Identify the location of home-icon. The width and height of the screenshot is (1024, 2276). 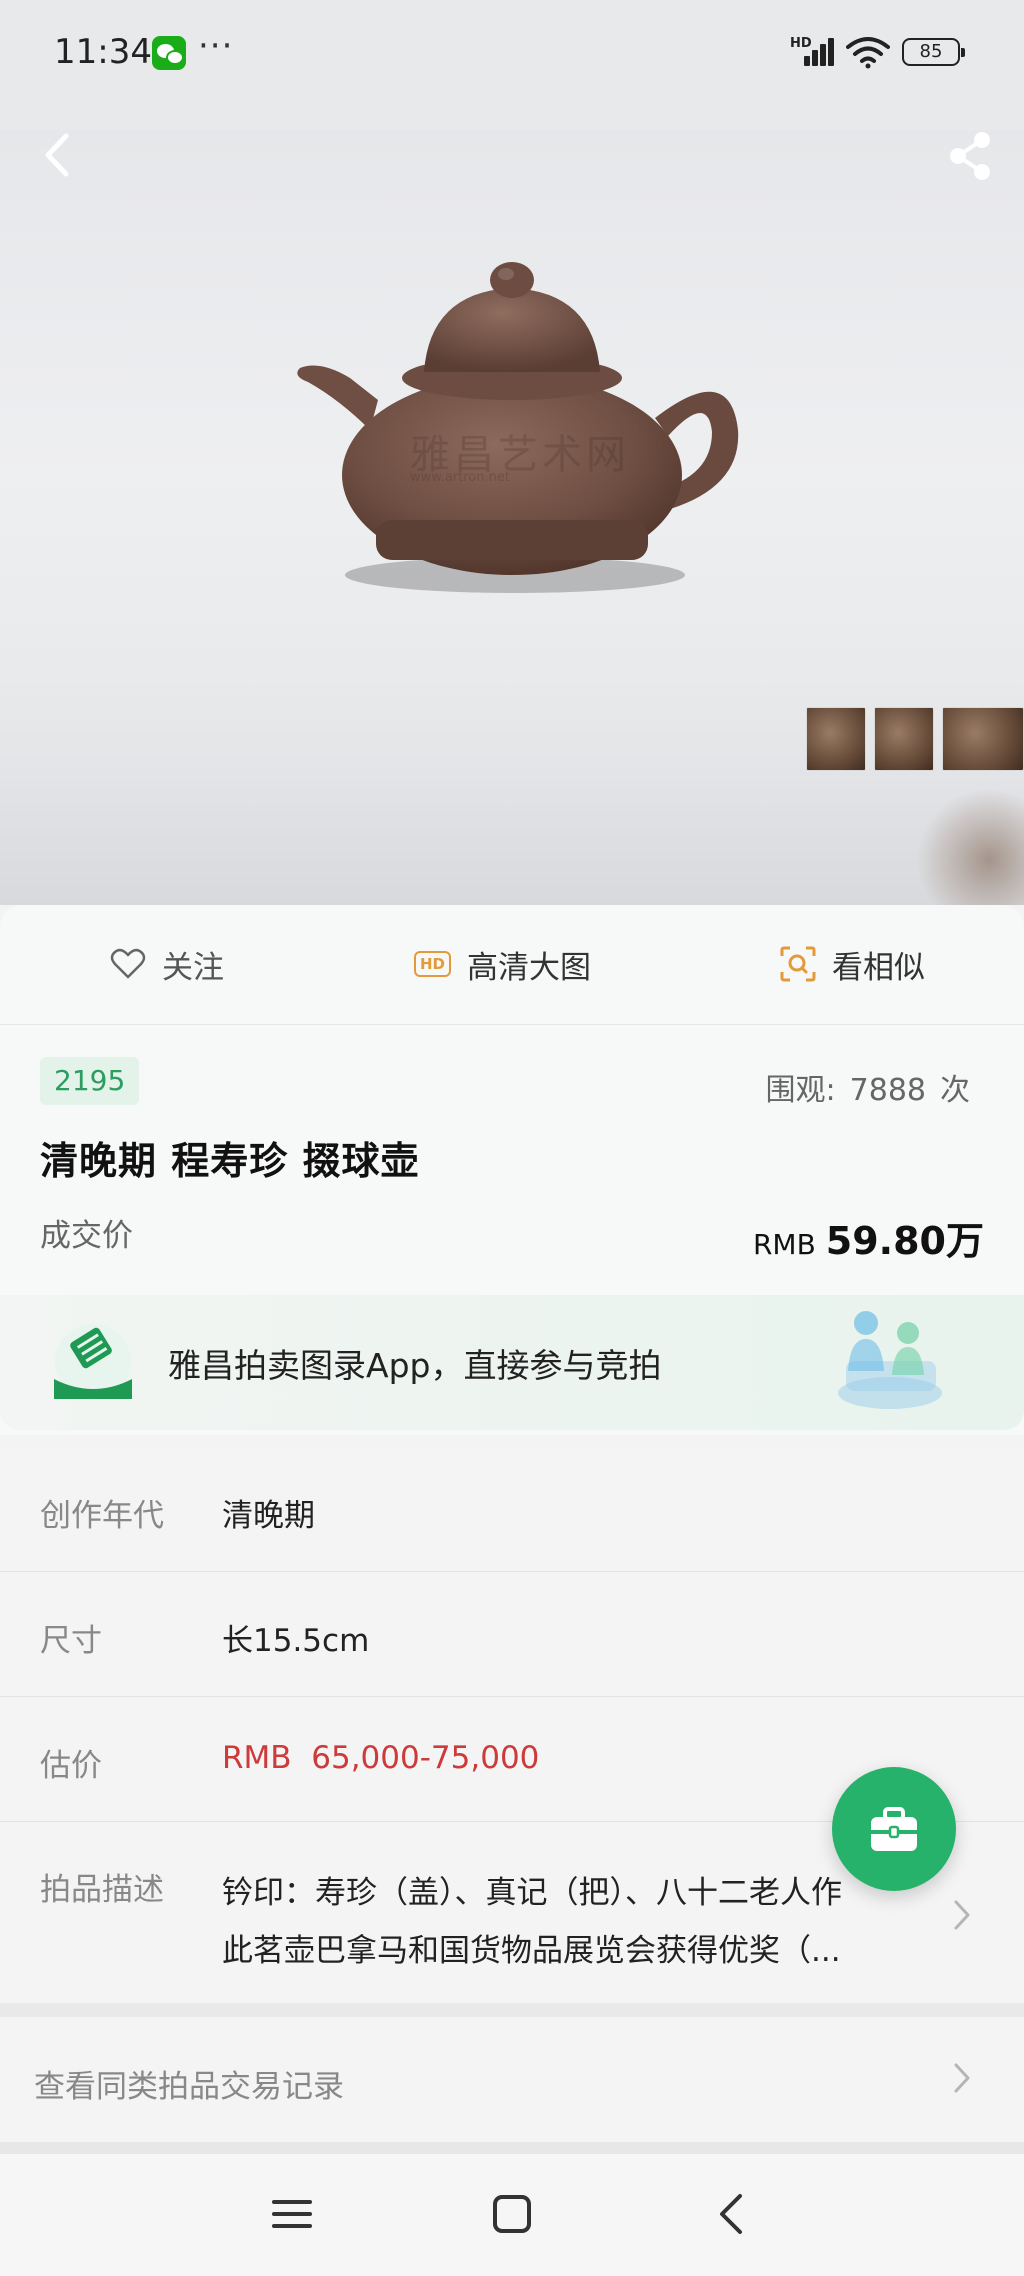
(512, 2214).